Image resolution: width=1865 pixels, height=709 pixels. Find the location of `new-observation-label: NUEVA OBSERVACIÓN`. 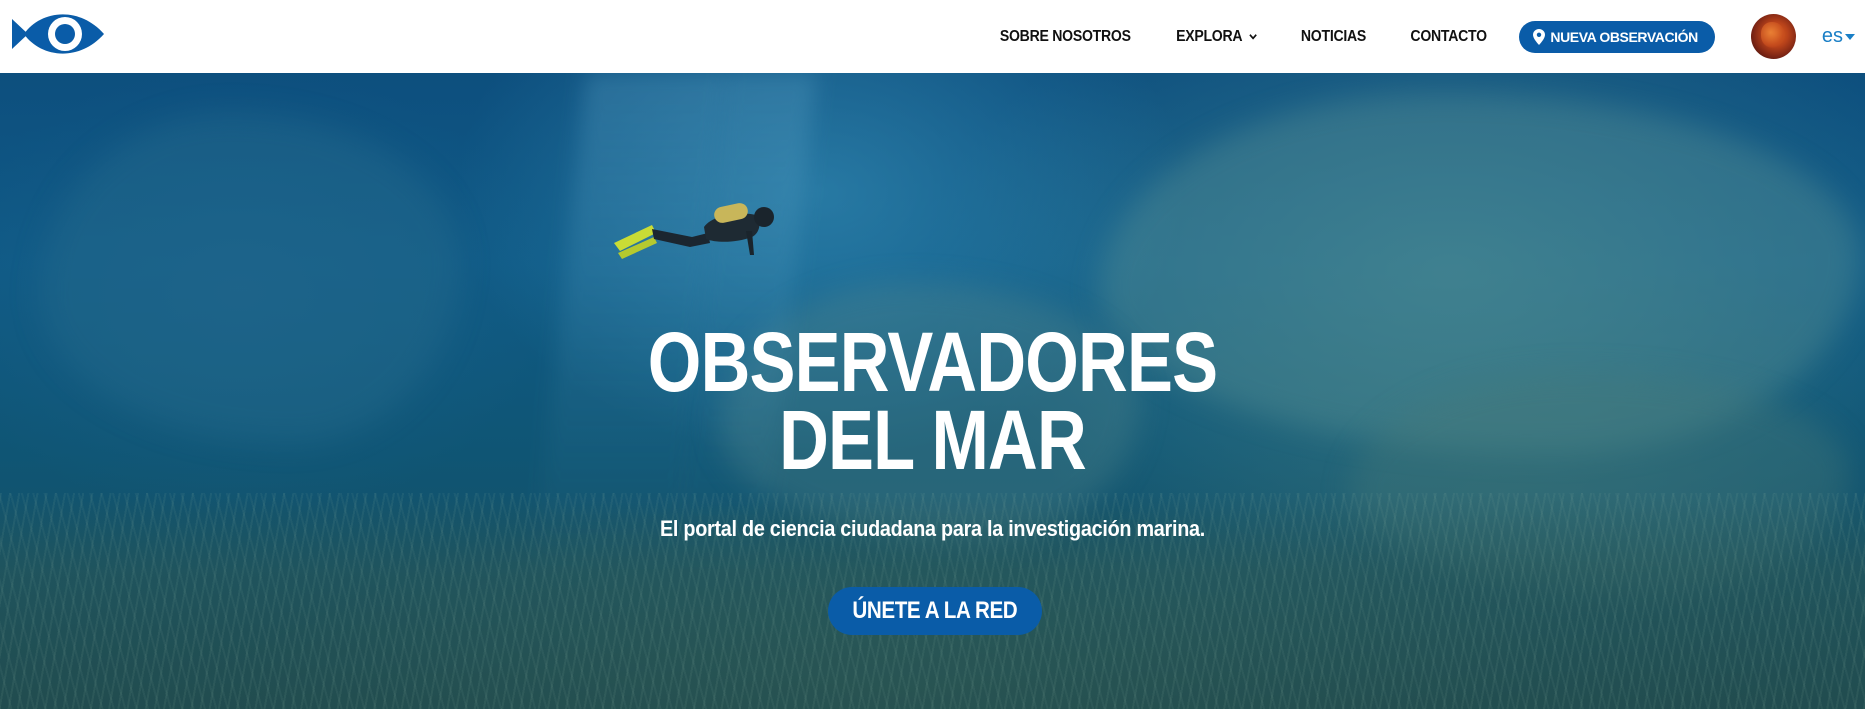

new-observation-label: NUEVA OBSERVACIÓN is located at coordinates (1624, 36).